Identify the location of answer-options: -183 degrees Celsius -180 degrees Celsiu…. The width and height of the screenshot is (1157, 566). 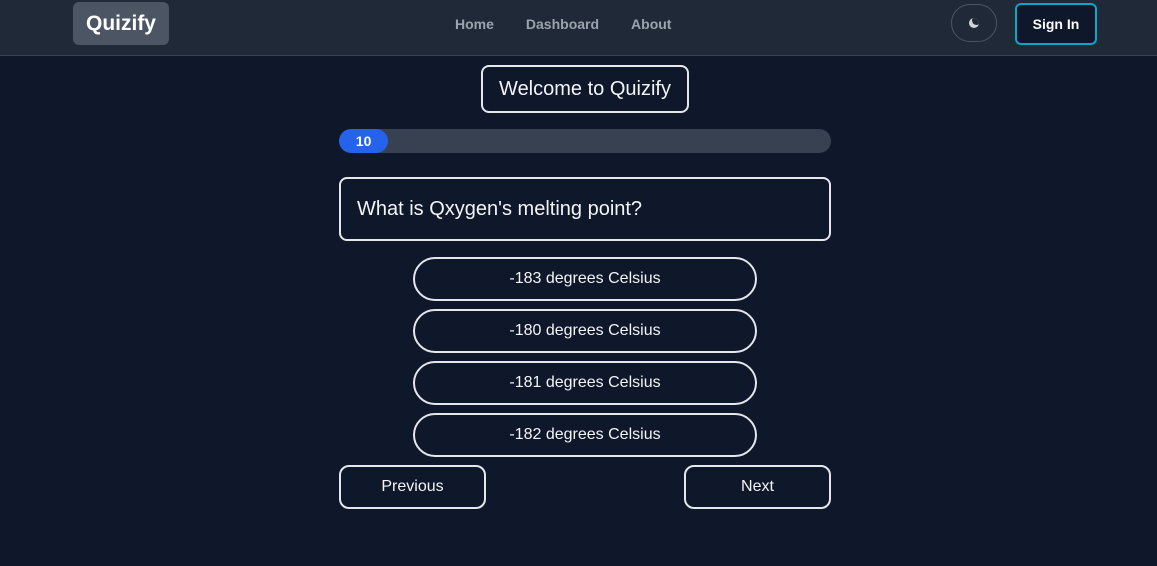
(585, 361).